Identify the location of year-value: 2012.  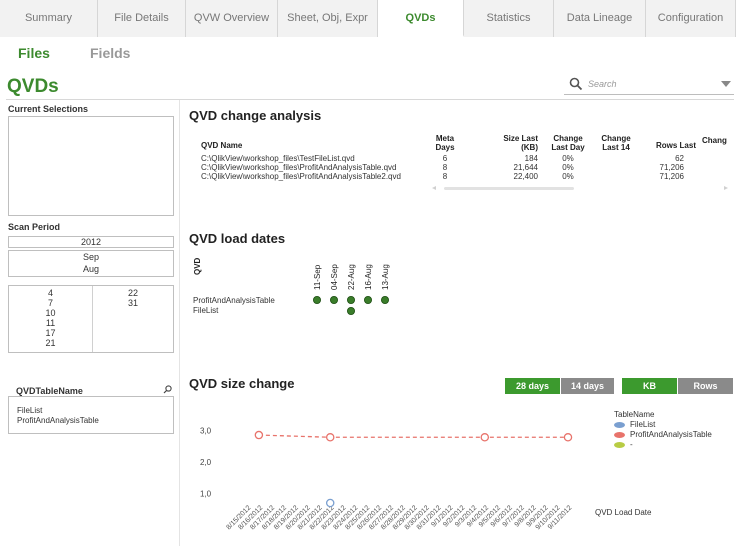
(91, 242).